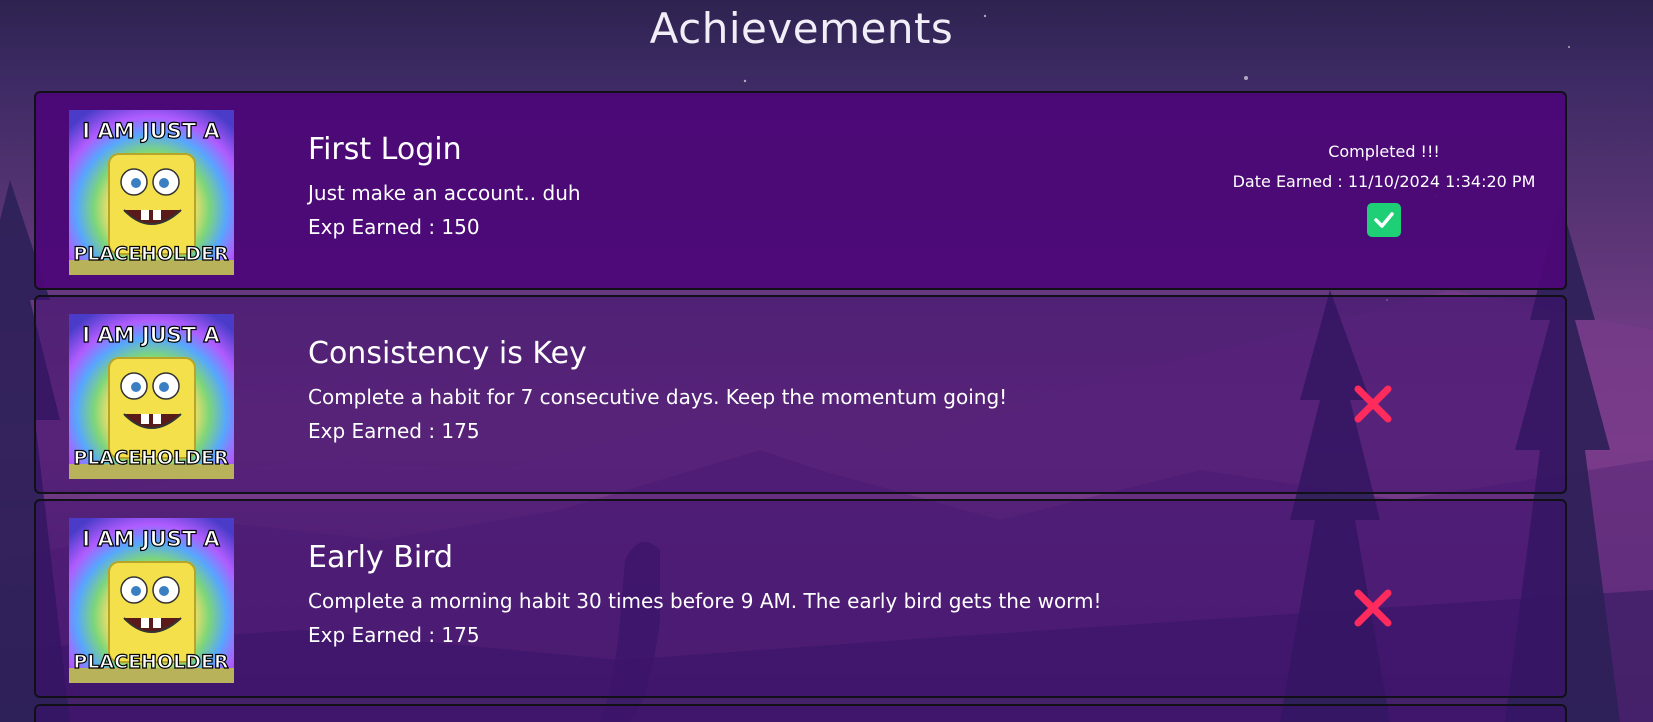 Image resolution: width=1653 pixels, height=722 pixels. I want to click on check-icon, so click(1384, 220).